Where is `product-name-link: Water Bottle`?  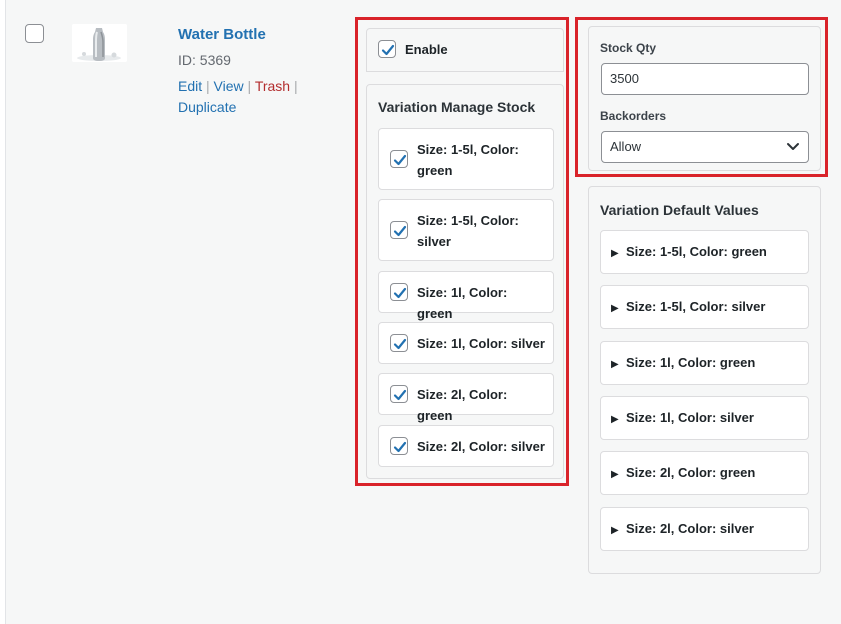 product-name-link: Water Bottle is located at coordinates (222, 34).